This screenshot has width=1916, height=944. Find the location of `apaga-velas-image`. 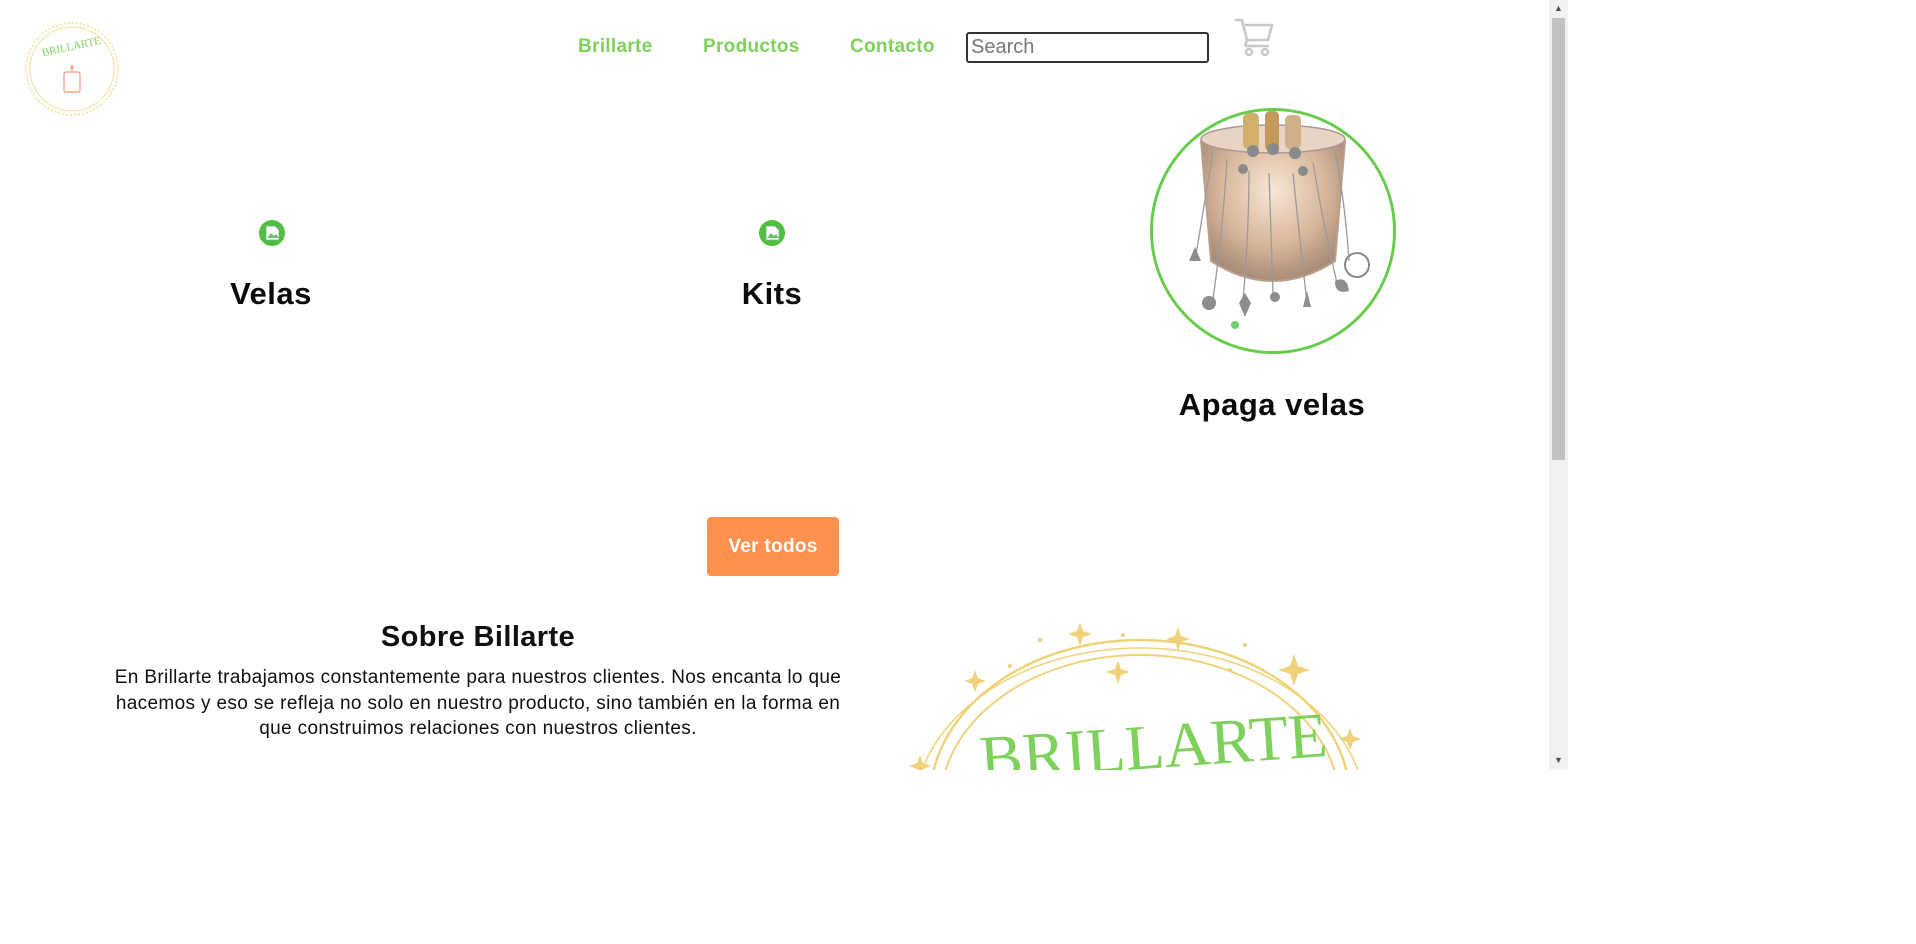

apaga-velas-image is located at coordinates (1273, 231).